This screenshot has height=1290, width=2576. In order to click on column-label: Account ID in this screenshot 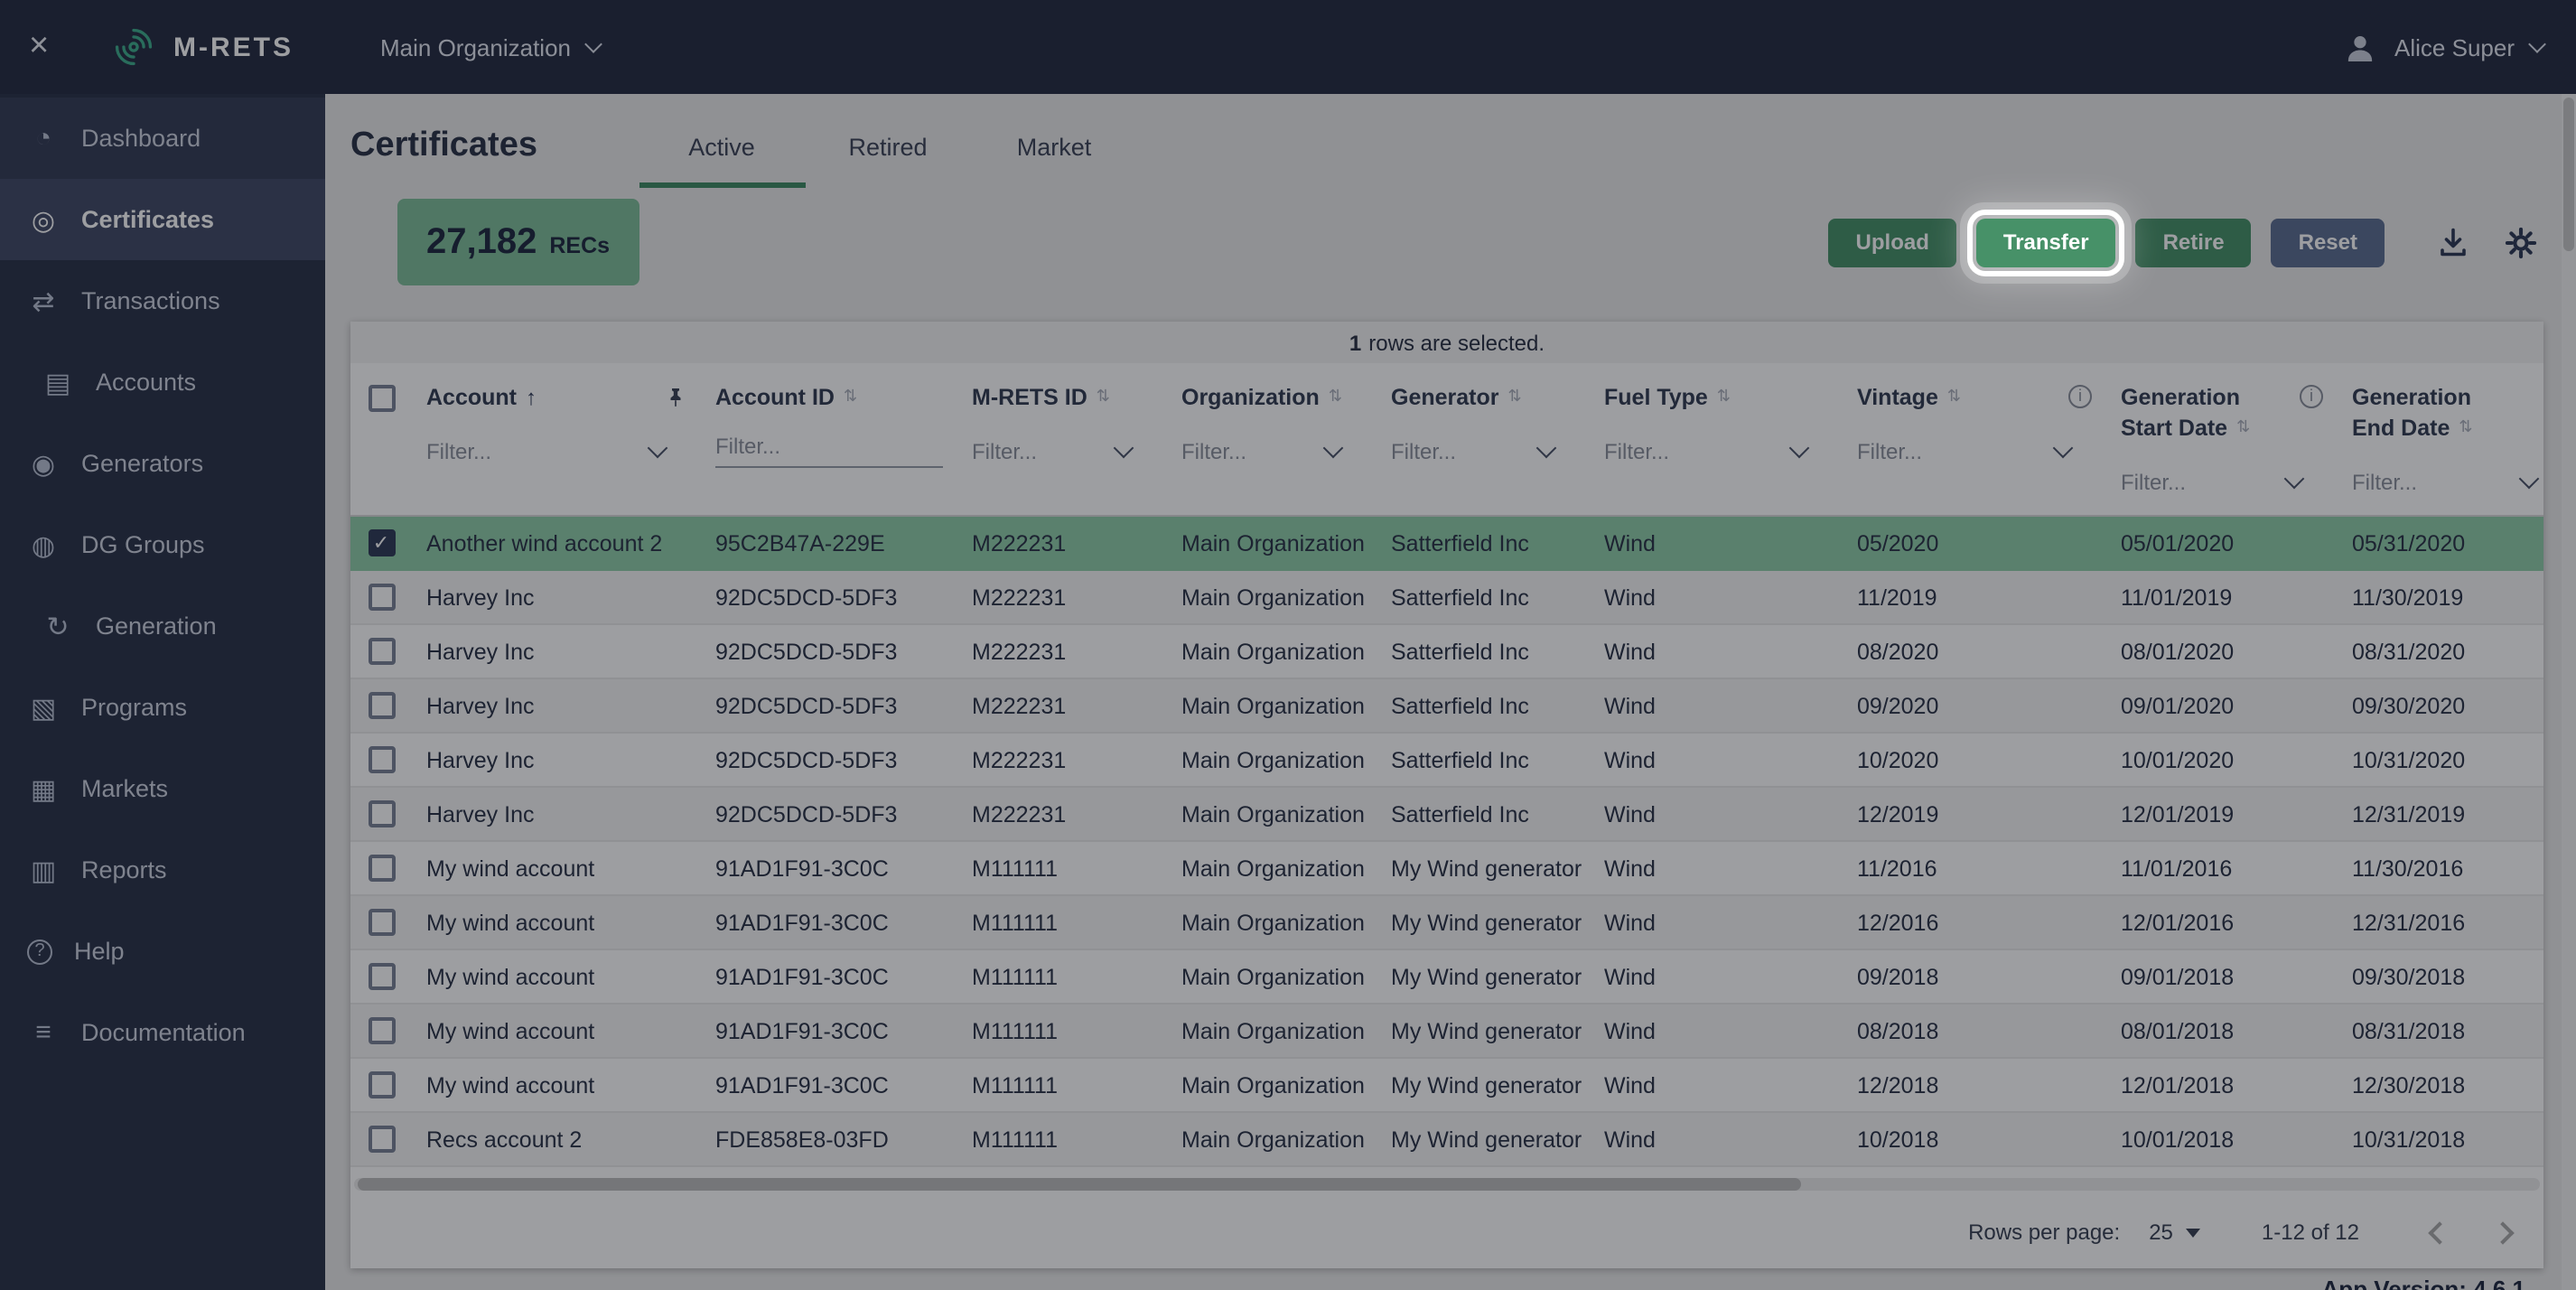, I will do `click(775, 396)`.